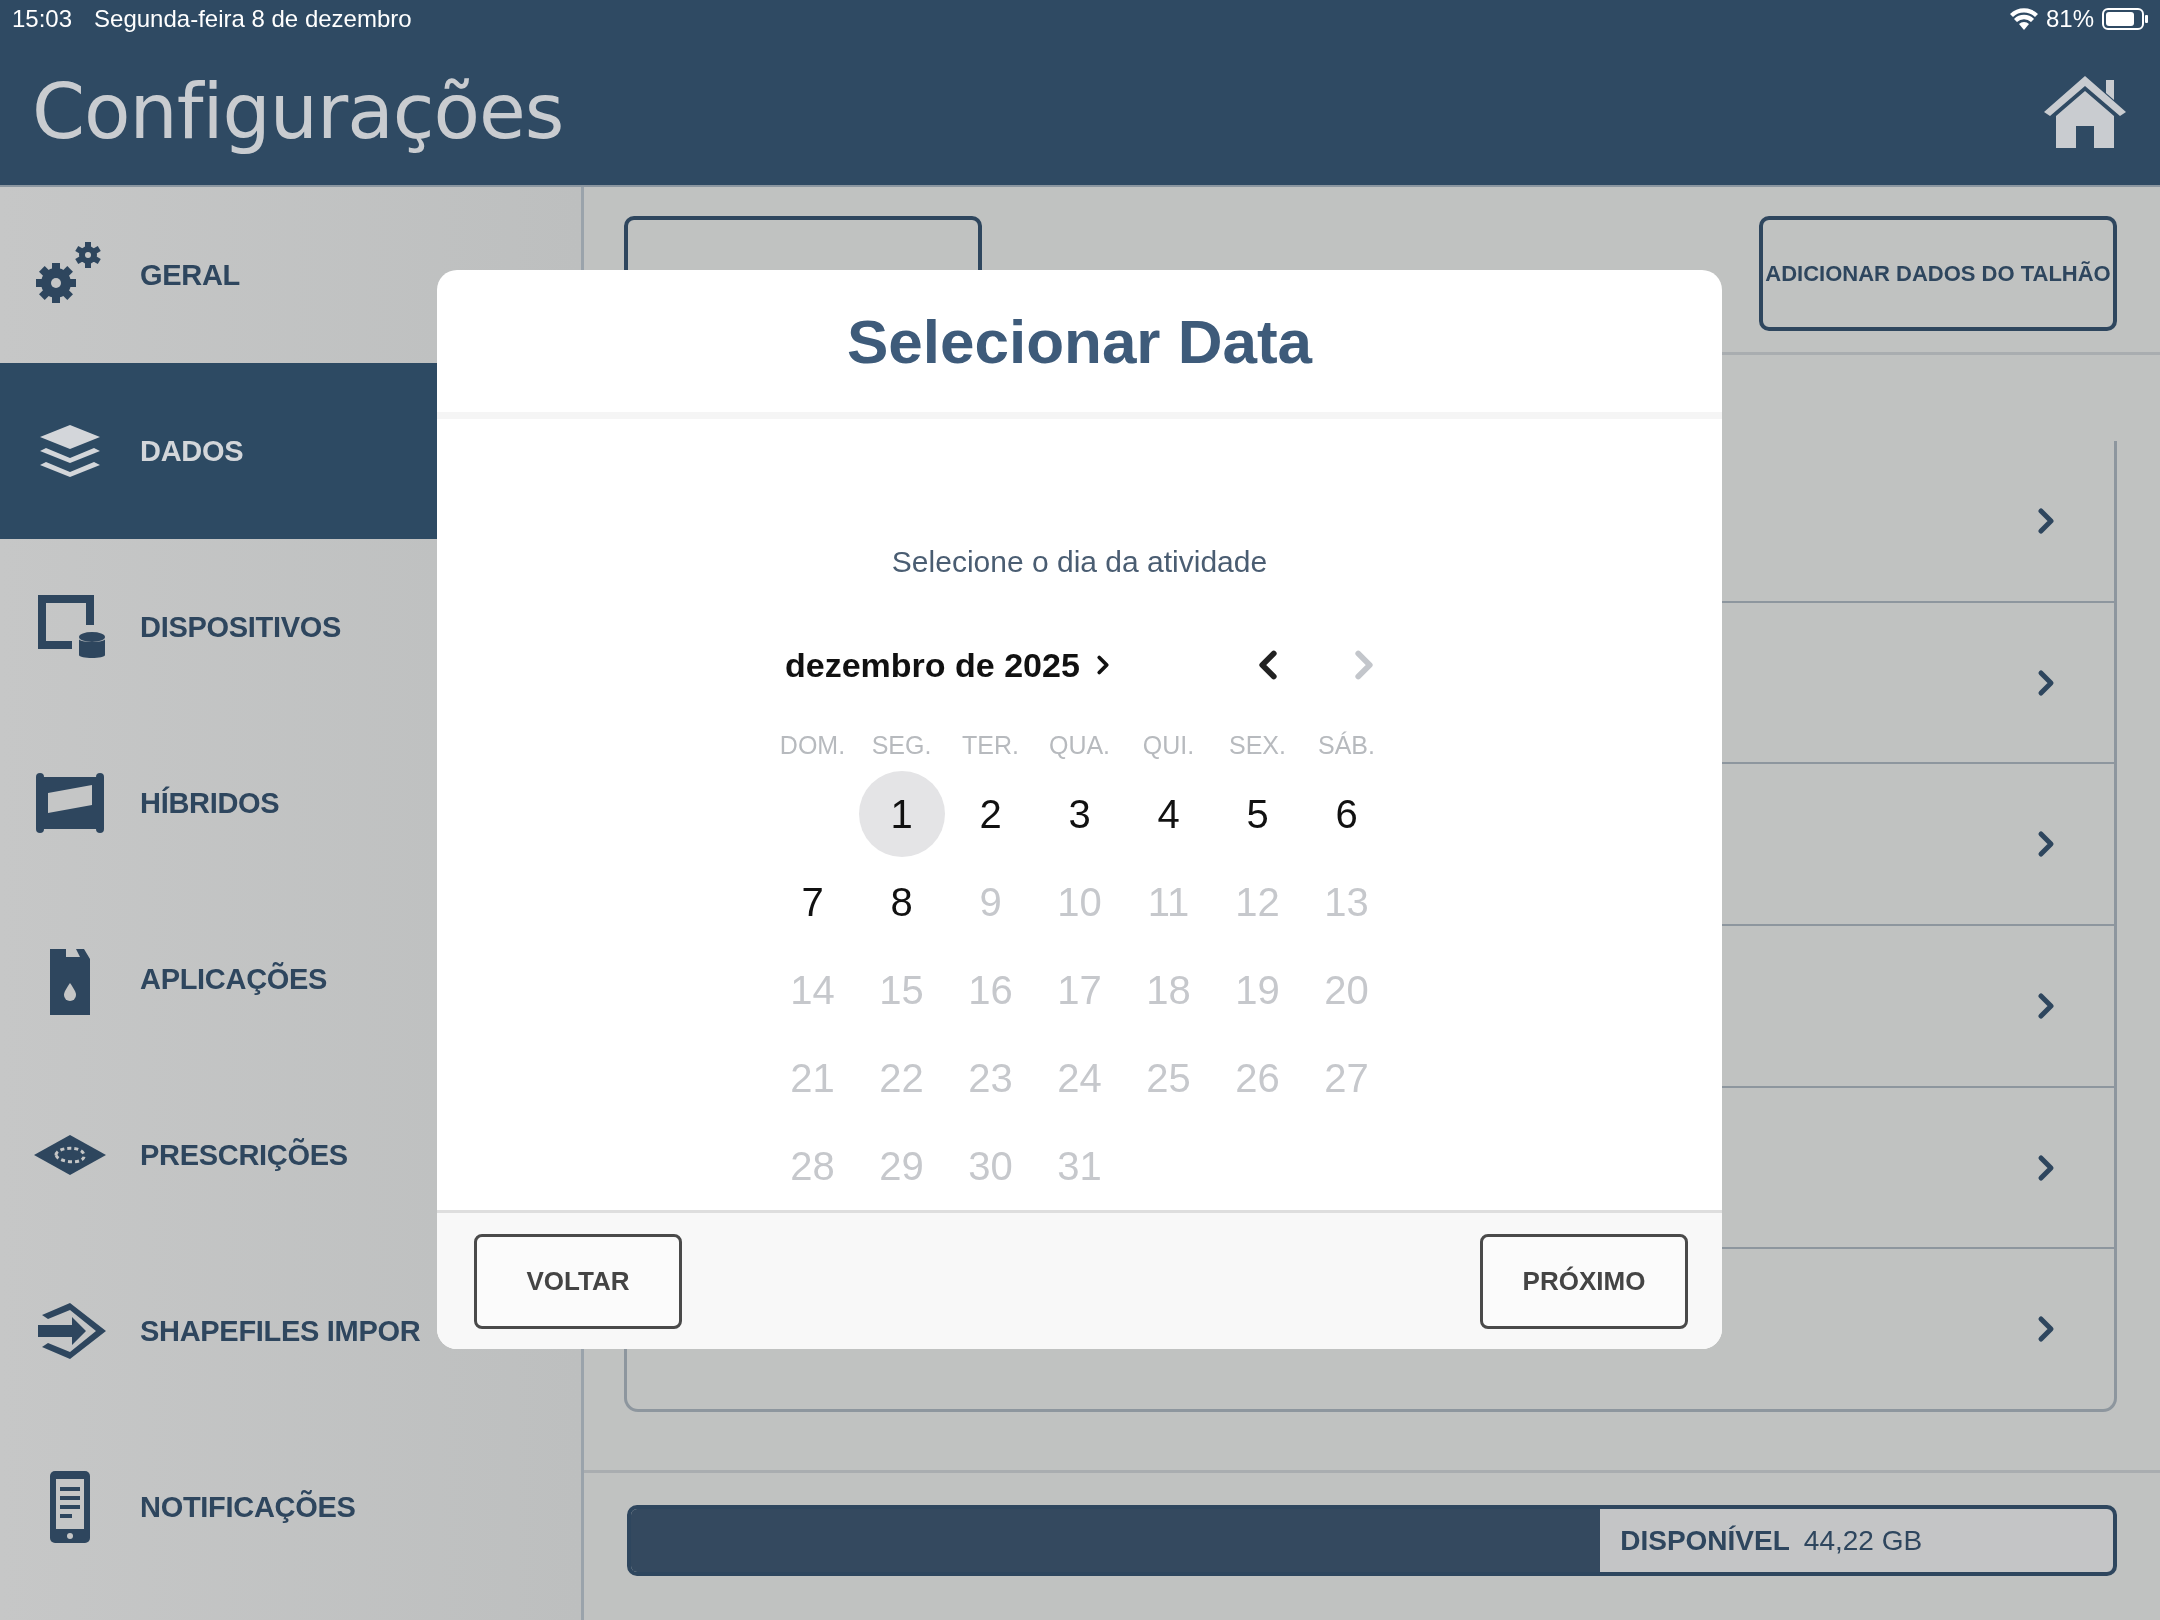  I want to click on next-button: PRÓXIMO, so click(1584, 1281).